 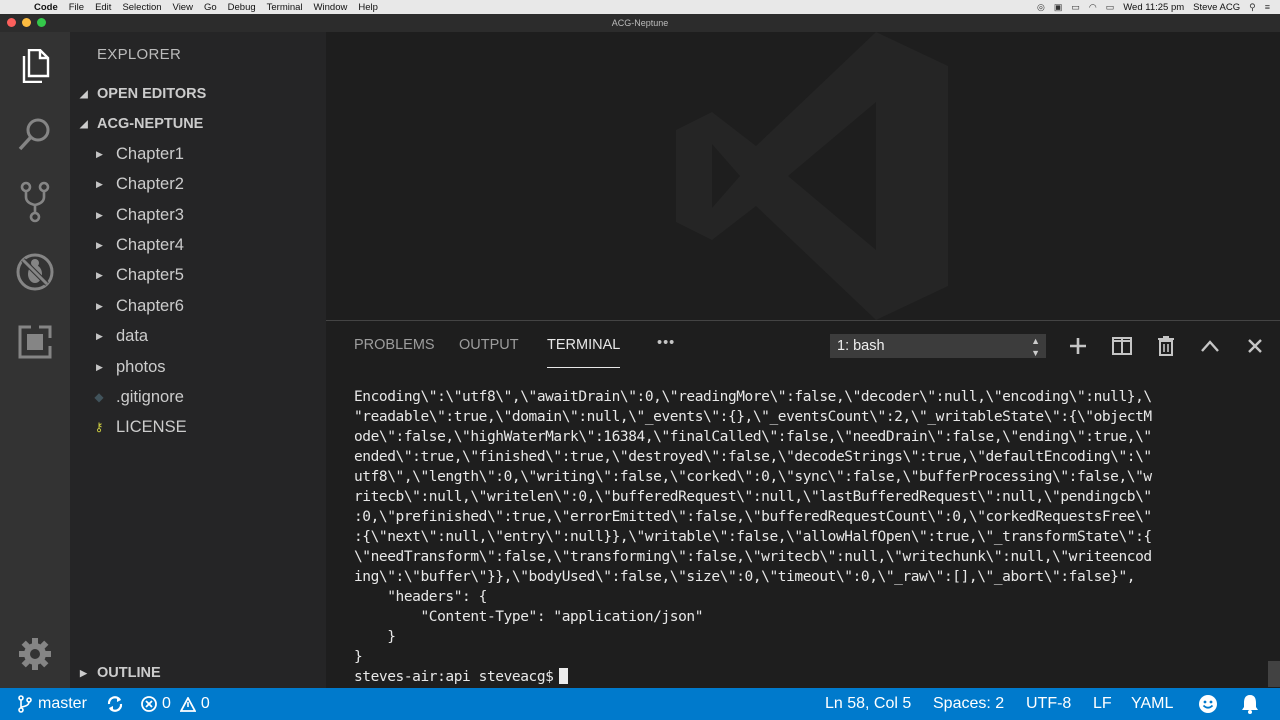 I want to click on tree-folder-chapter2: ▶ Chapter2, so click(x=198, y=184).